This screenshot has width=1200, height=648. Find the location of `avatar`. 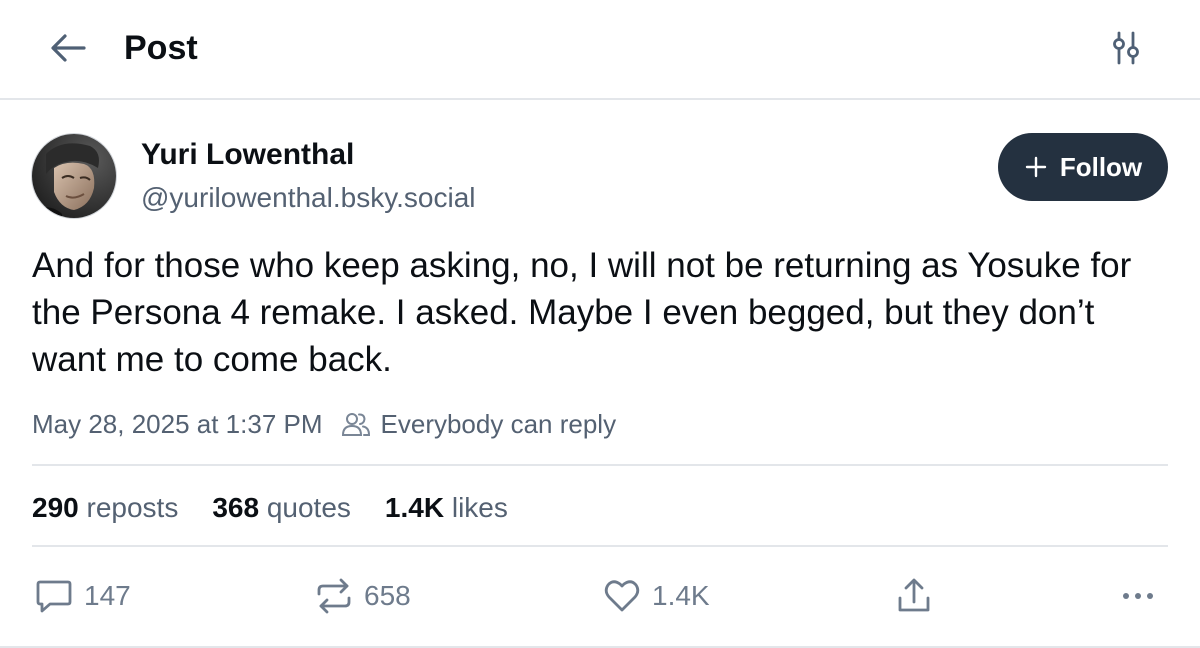

avatar is located at coordinates (74, 176).